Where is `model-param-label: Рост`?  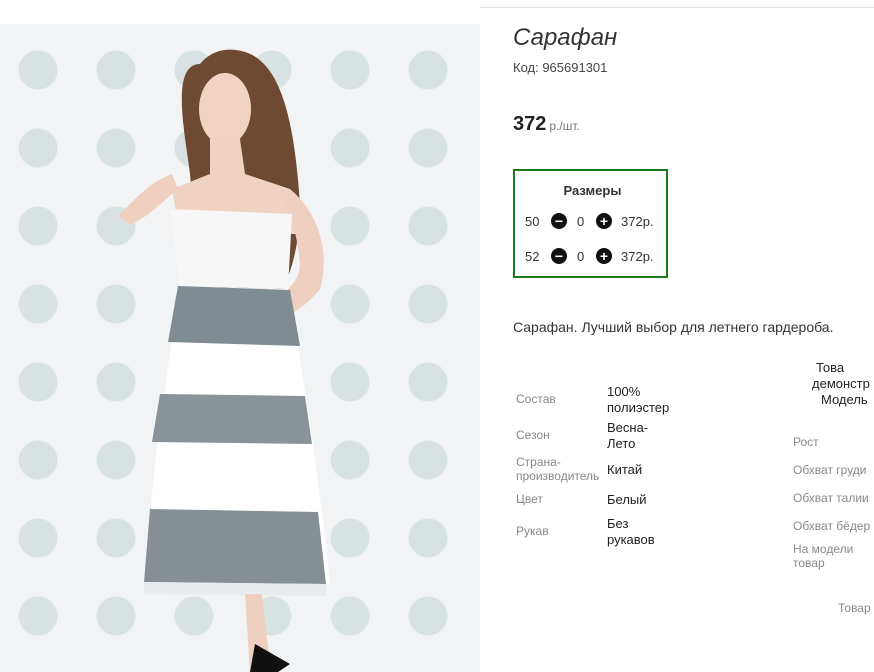 model-param-label: Рост is located at coordinates (806, 442).